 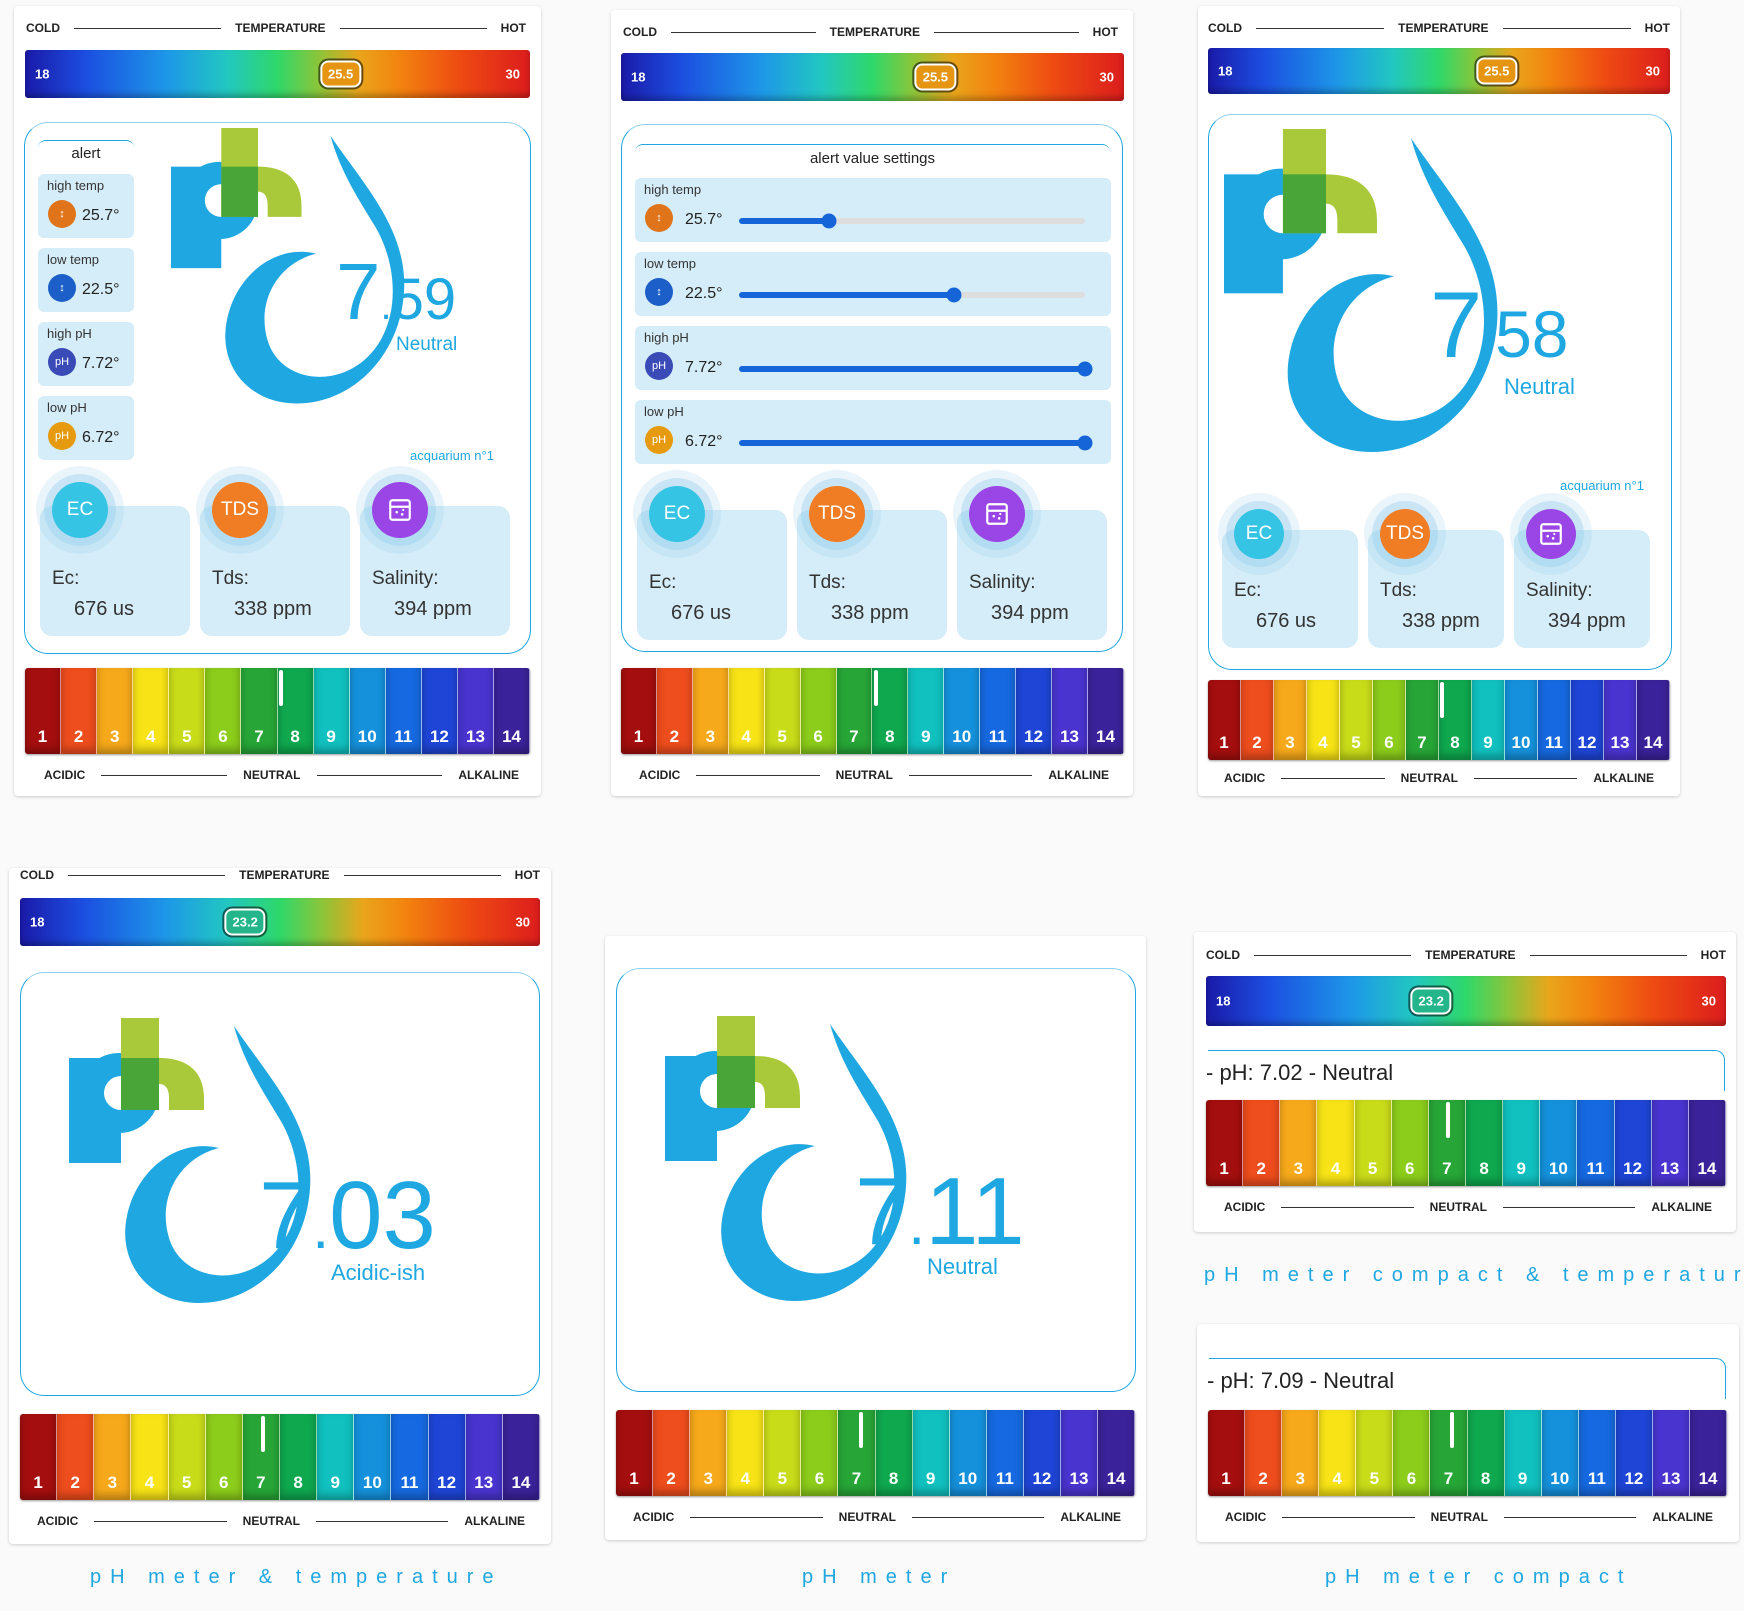 What do you see at coordinates (62, 436) in the screenshot?
I see `ph-badge-icon: pH` at bounding box center [62, 436].